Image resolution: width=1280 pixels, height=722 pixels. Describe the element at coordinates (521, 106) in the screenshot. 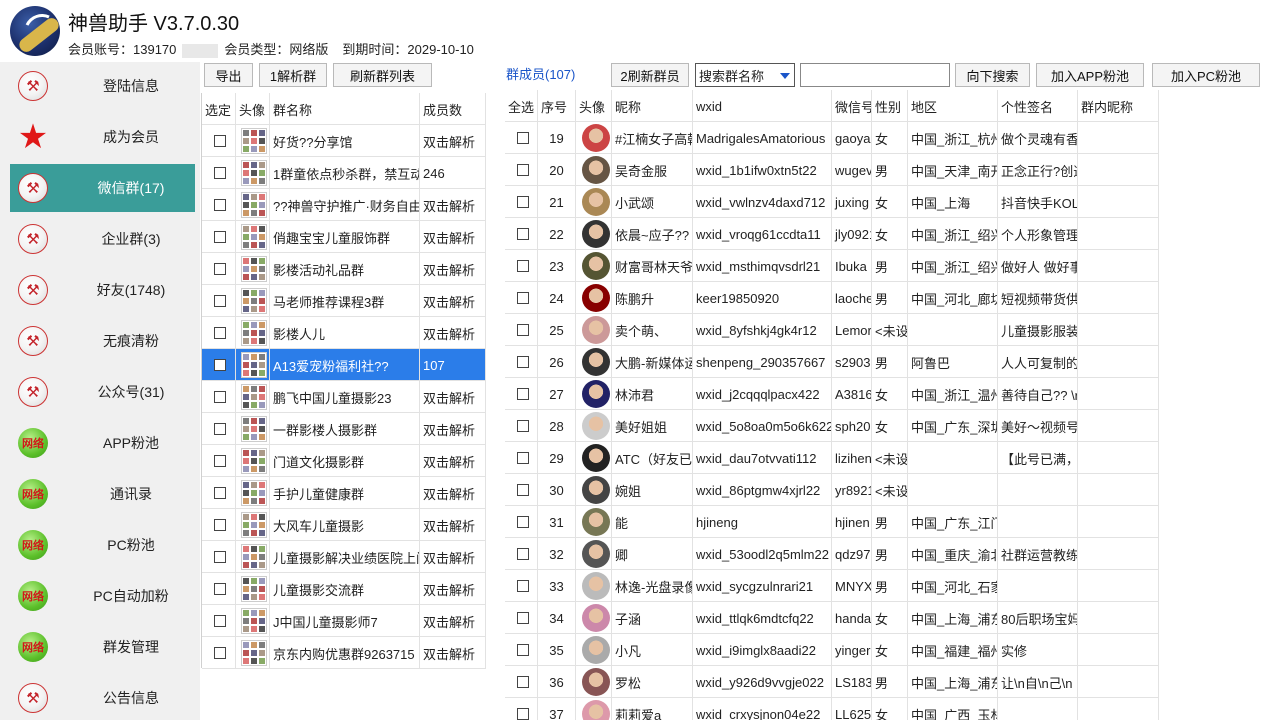

I see `column-header: 全选` at that location.